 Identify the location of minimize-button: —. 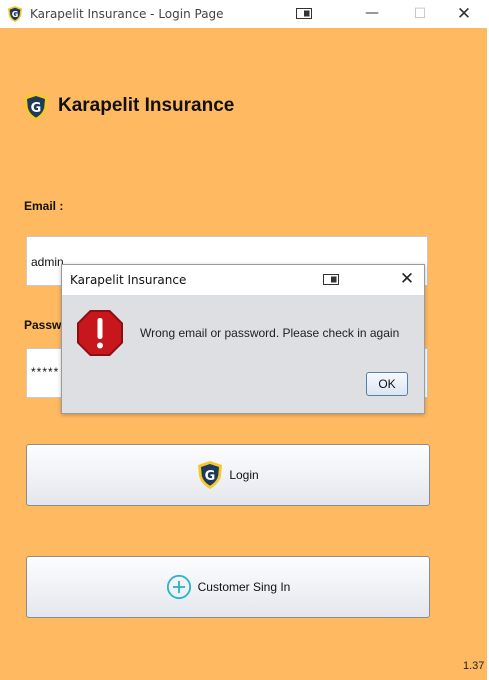
(372, 14).